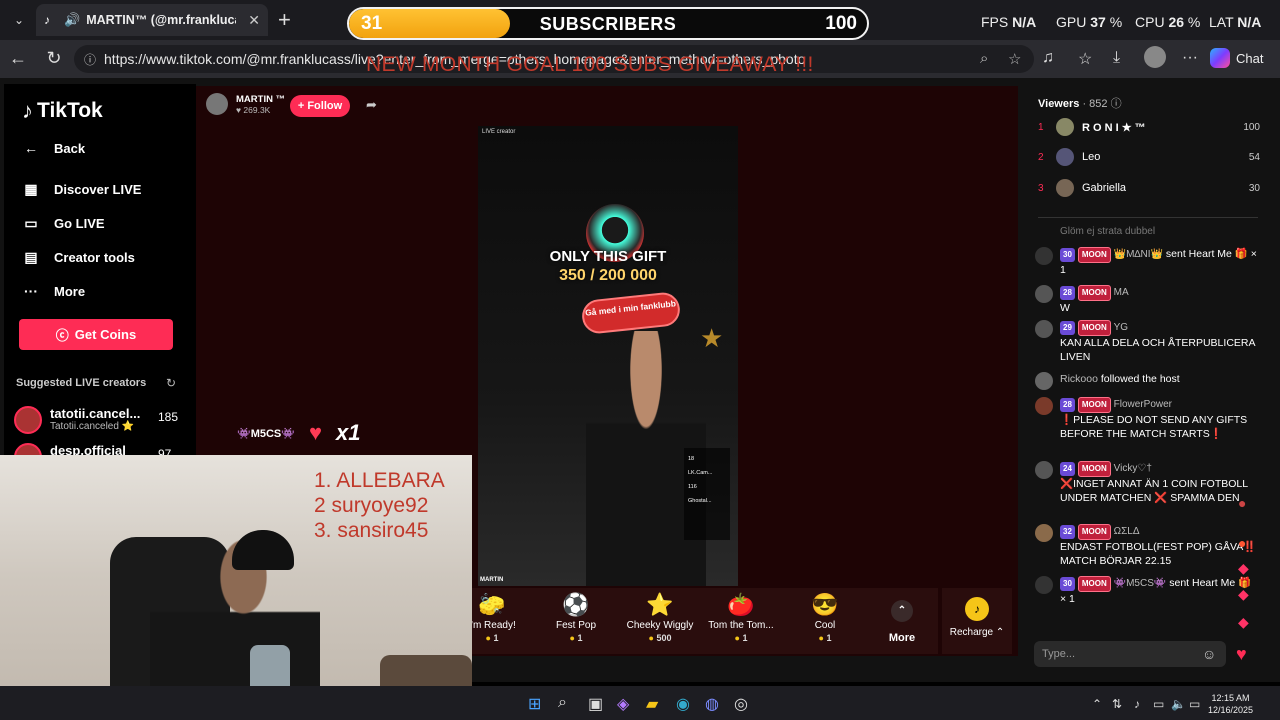  What do you see at coordinates (576, 621) in the screenshot?
I see `gift-item: ⚽ Fest Pop ● 1` at bounding box center [576, 621].